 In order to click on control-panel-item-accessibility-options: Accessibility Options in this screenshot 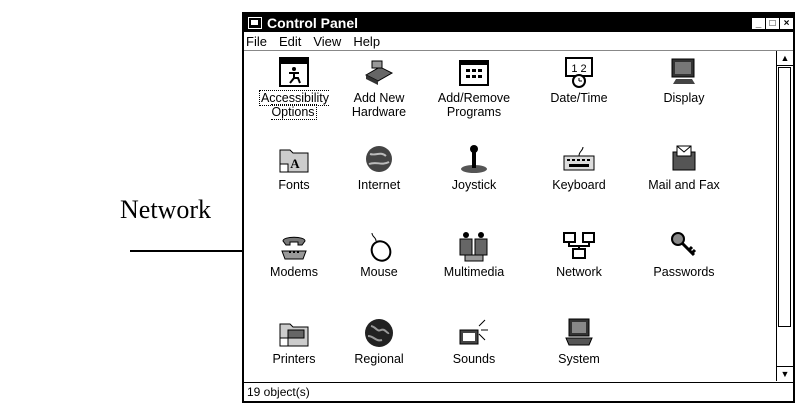, I will do `click(294, 87)`.